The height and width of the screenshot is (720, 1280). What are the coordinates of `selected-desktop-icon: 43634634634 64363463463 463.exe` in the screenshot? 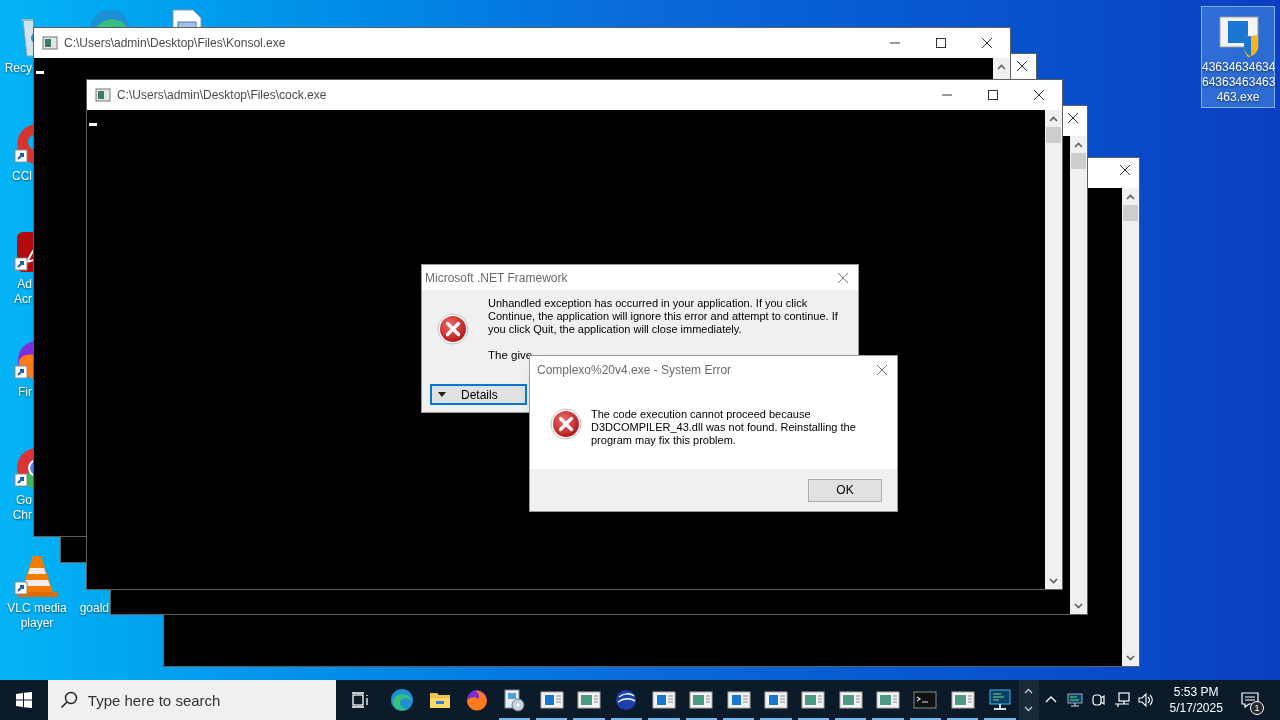 It's located at (1238, 57).